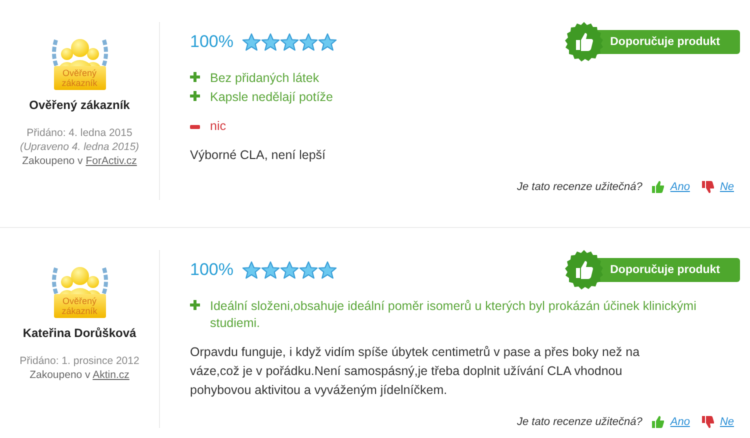 Image resolution: width=750 pixels, height=438 pixels. I want to click on edited-date: (Upraveno 4. ledna 2015), so click(80, 147).